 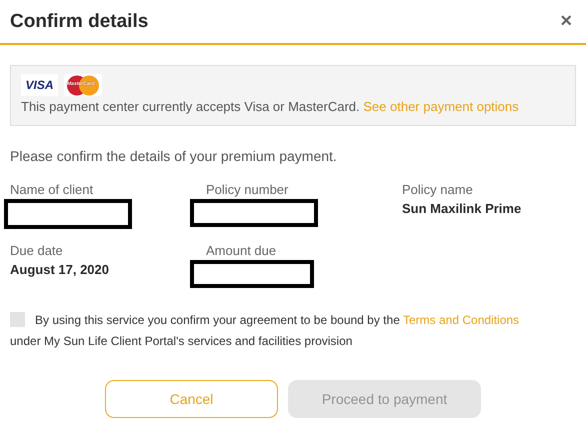 What do you see at coordinates (37, 250) in the screenshot?
I see `field-label: Due date` at bounding box center [37, 250].